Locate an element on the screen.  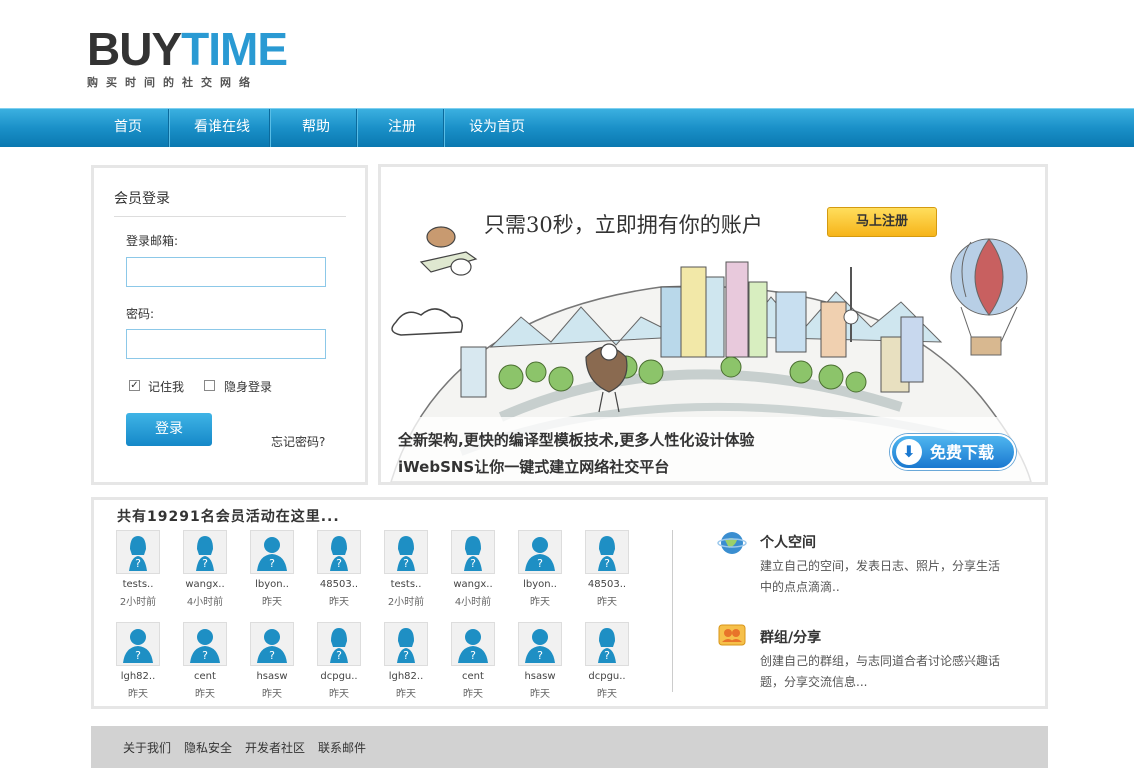
invisible-login-checkbox is located at coordinates (209, 385).